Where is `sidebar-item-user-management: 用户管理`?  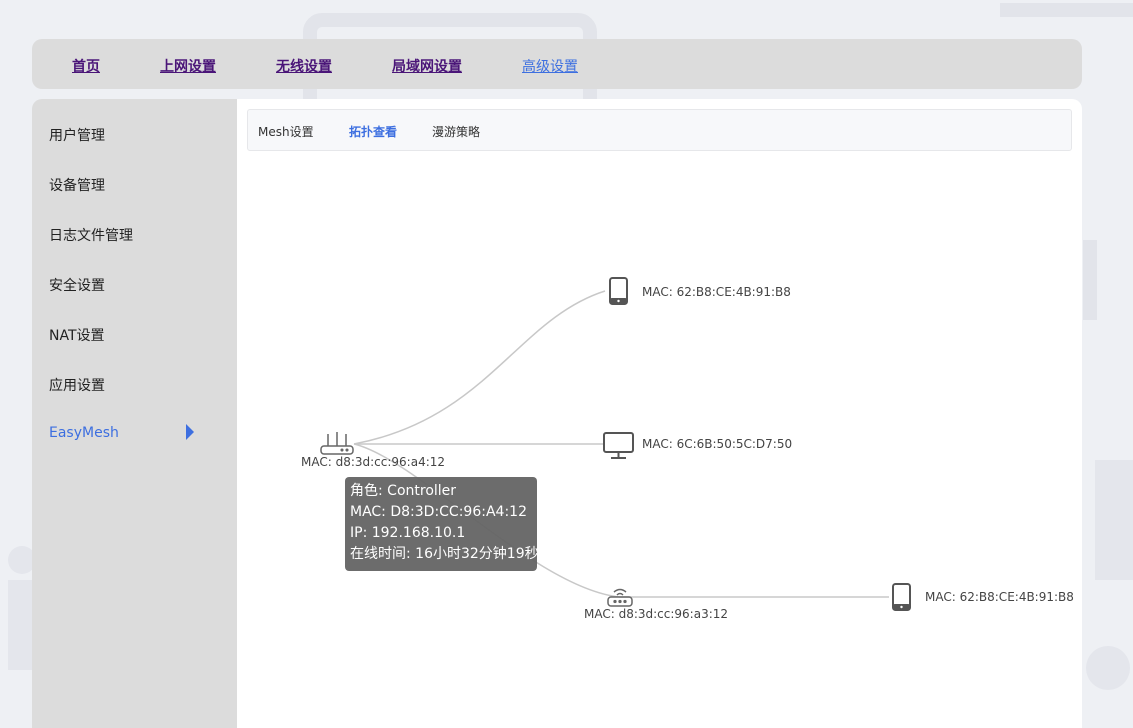
sidebar-item-user-management: 用户管理 is located at coordinates (77, 135).